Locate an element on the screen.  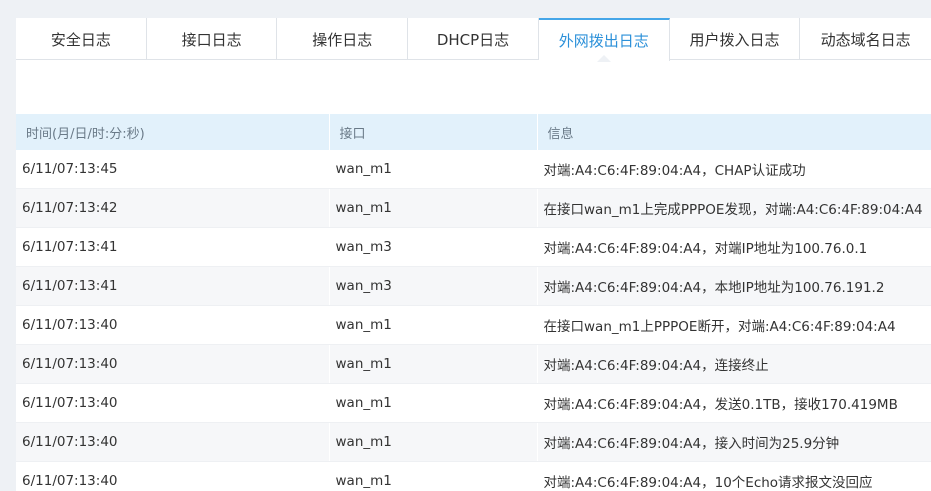
cell-info: 对端:A4:C6:4F:89:04:A4，CHAP认证成功 is located at coordinates (734, 169).